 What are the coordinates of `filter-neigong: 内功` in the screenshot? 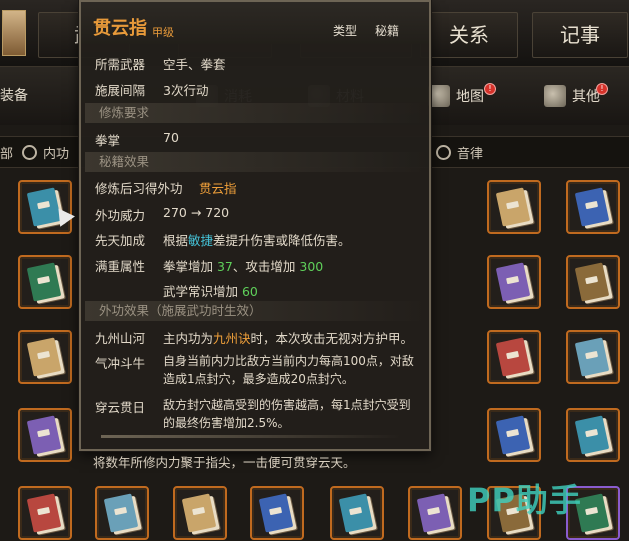 It's located at (45, 152).